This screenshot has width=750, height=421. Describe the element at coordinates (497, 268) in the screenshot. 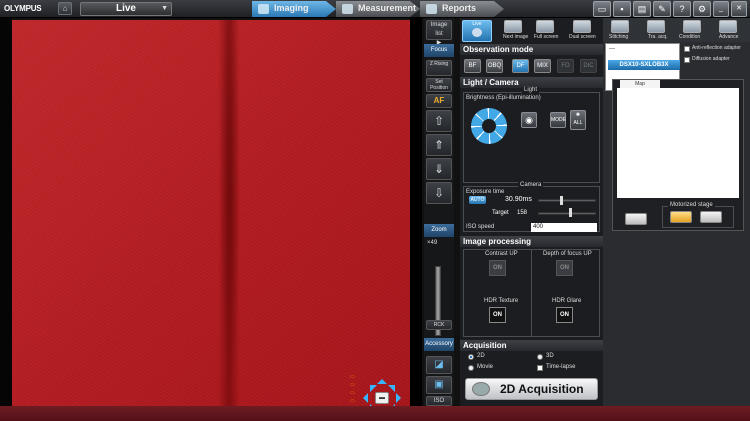

I see `contrast-up-toggle: ON` at that location.